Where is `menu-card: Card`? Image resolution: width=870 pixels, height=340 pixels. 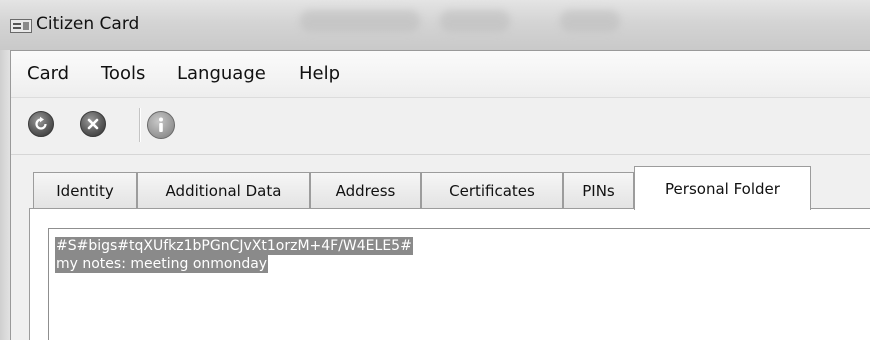 menu-card: Card is located at coordinates (48, 73).